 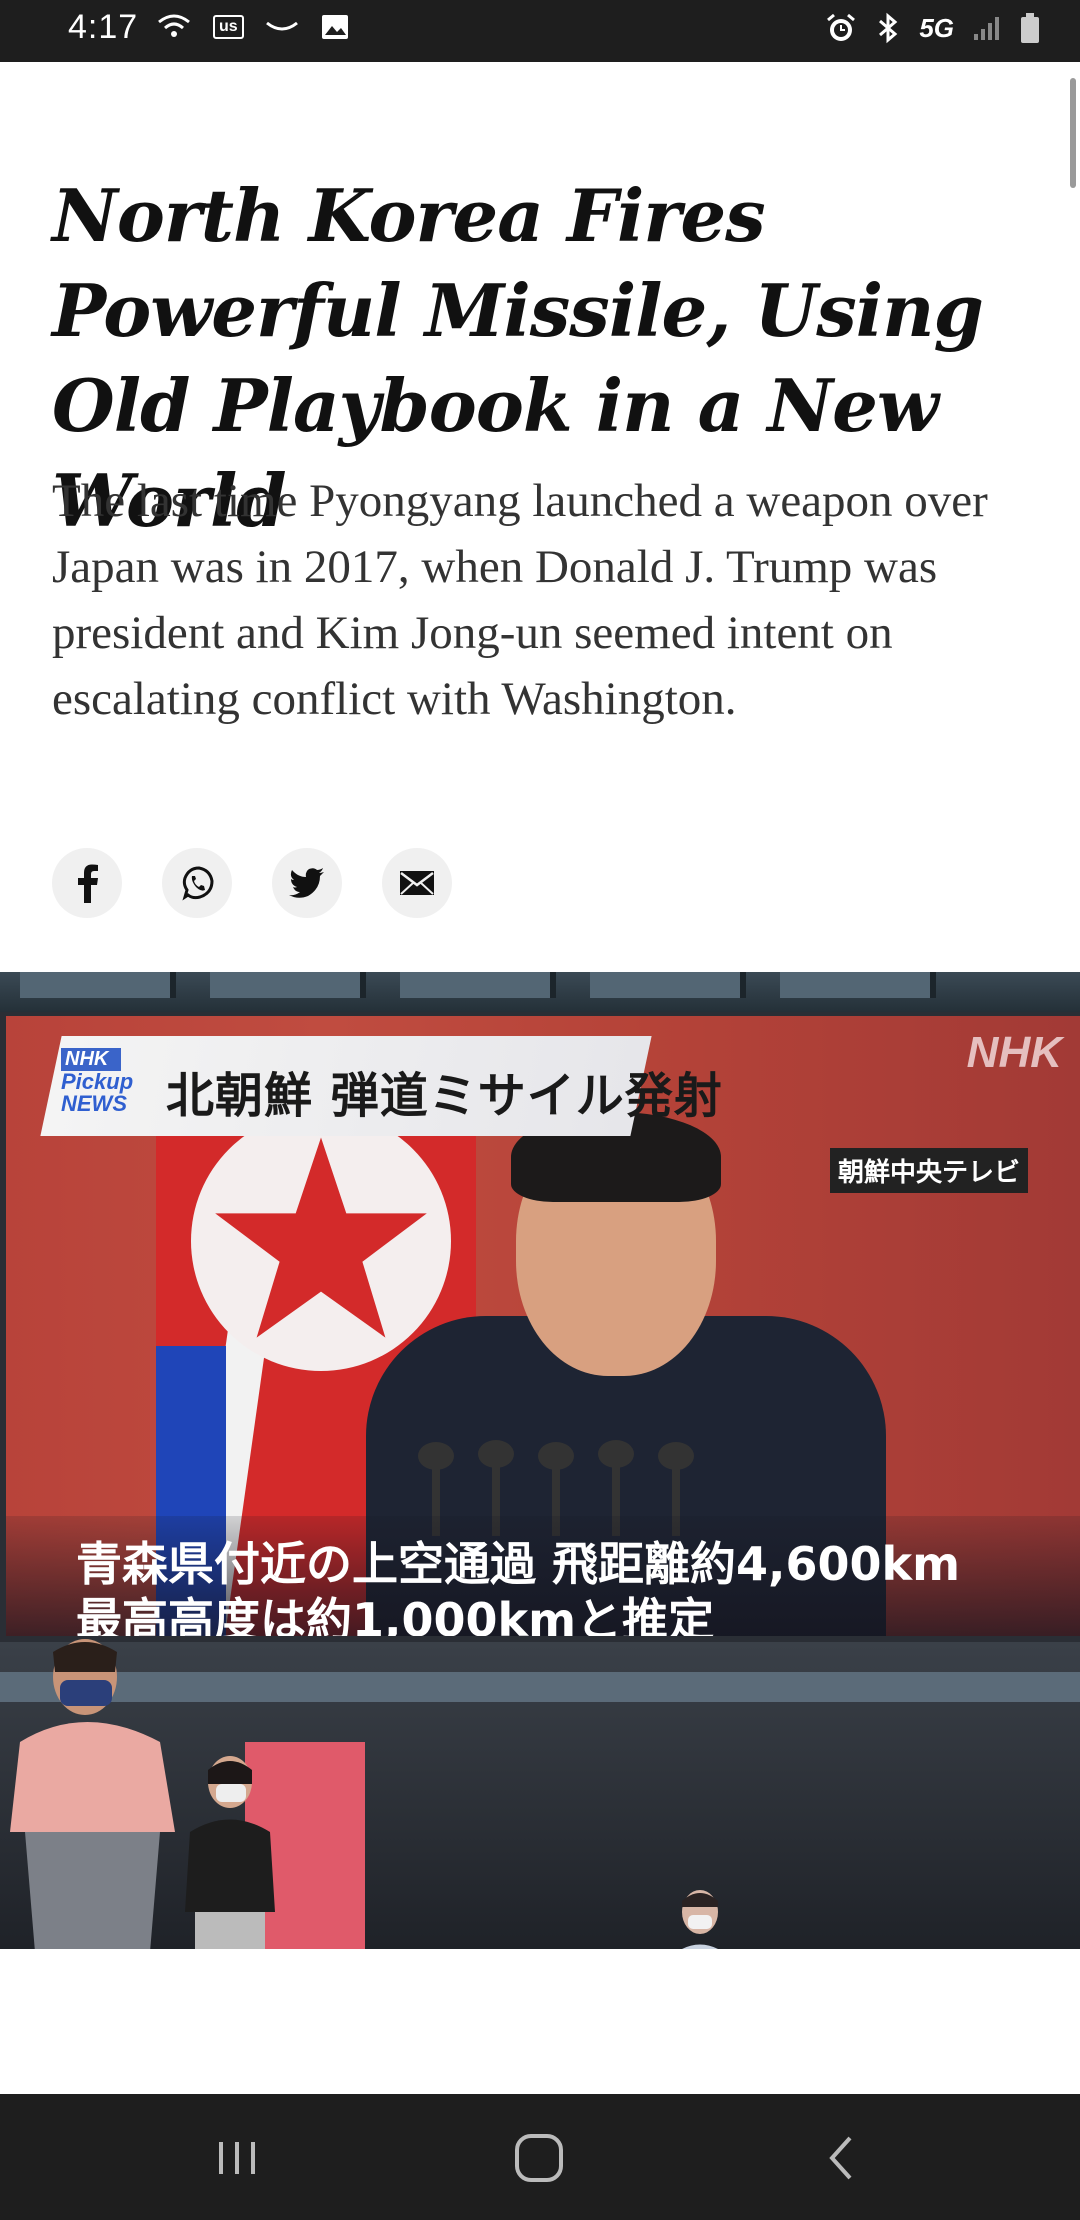 I want to click on status-bar: 4:17 us 5G, so click(x=540, y=31).